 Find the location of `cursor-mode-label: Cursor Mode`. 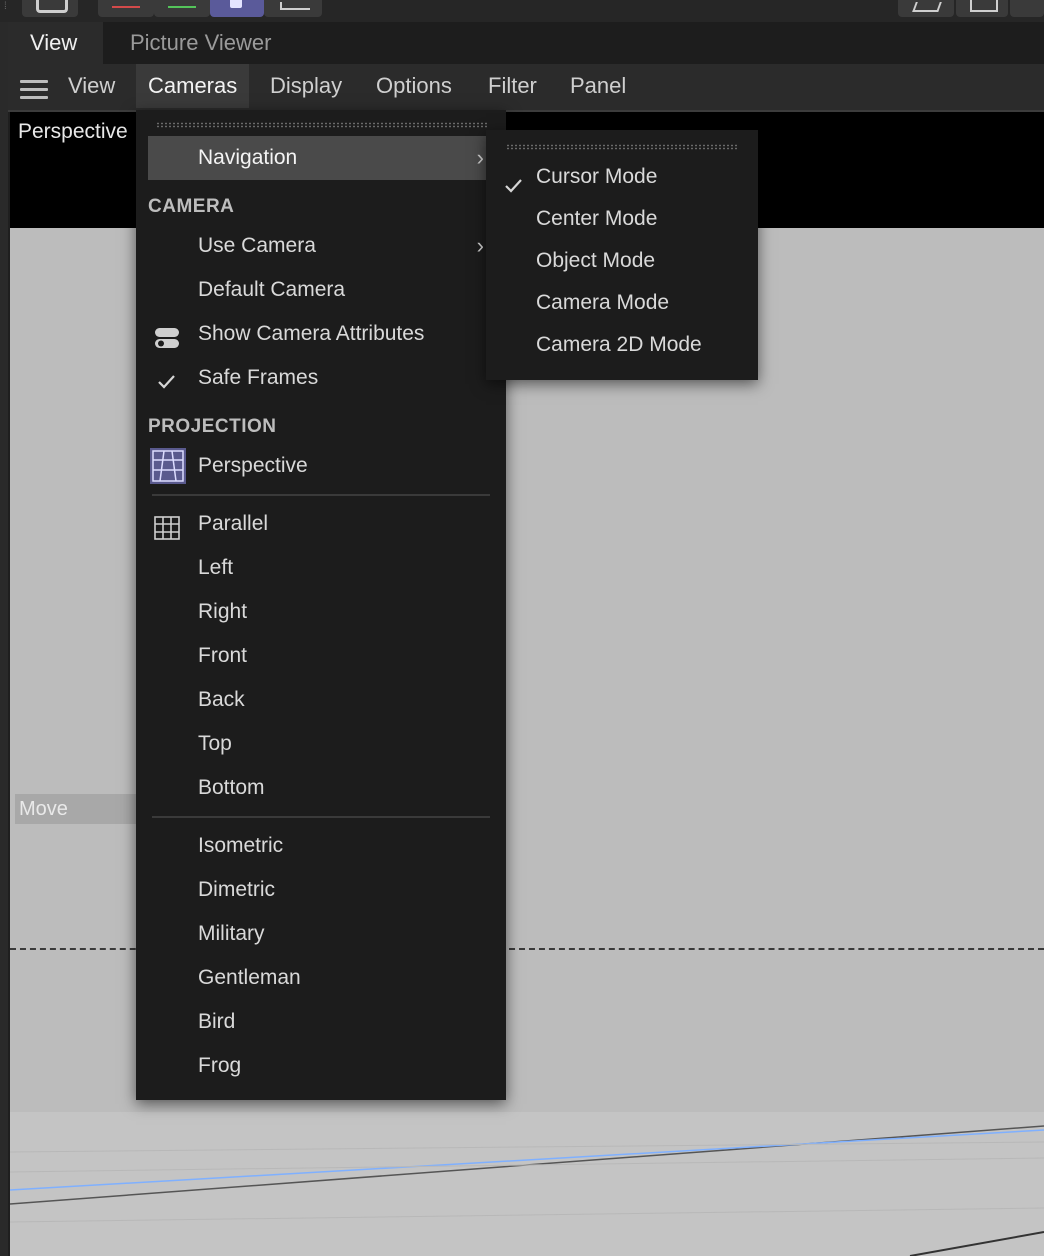

cursor-mode-label: Cursor Mode is located at coordinates (597, 176).